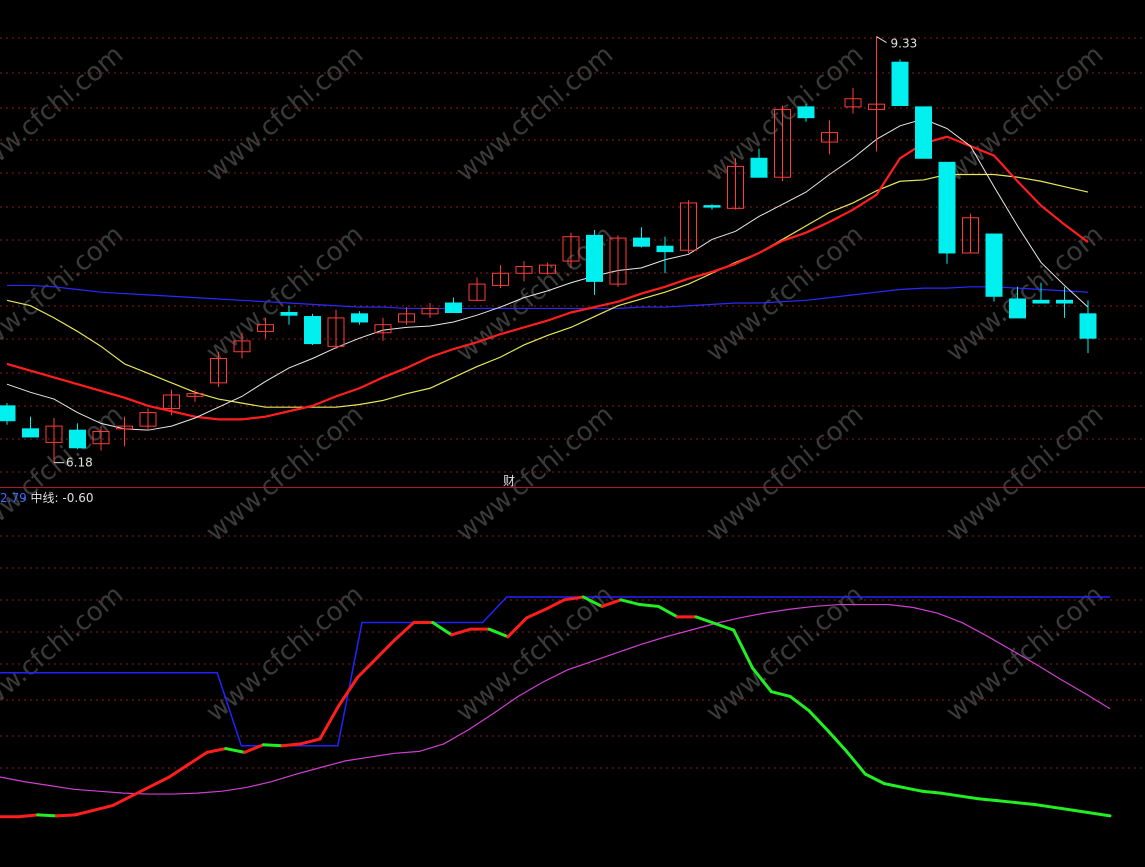 The width and height of the screenshot is (1145, 867). Describe the element at coordinates (79, 463) in the screenshot. I see `low-price-label: 6.18` at that location.